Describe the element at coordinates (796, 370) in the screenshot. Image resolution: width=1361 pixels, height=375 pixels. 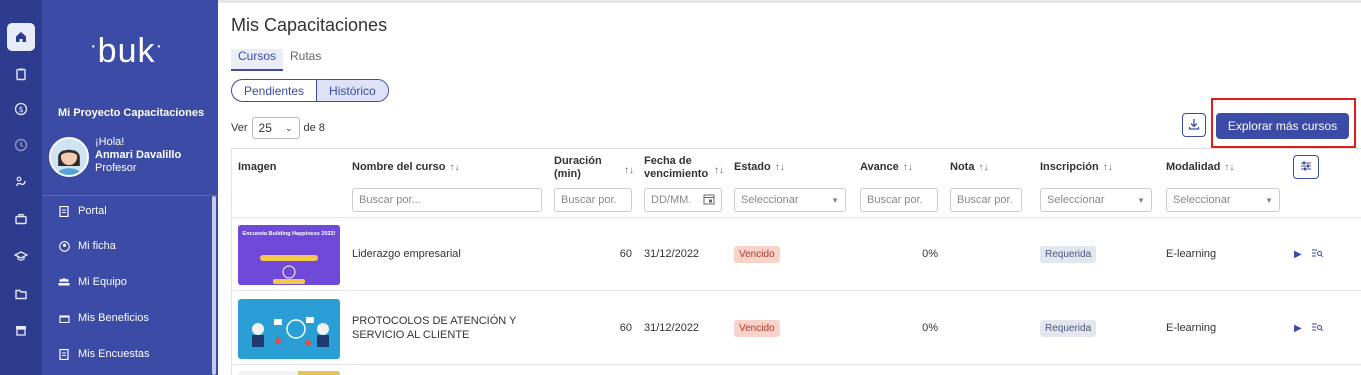
I see `table-row` at that location.